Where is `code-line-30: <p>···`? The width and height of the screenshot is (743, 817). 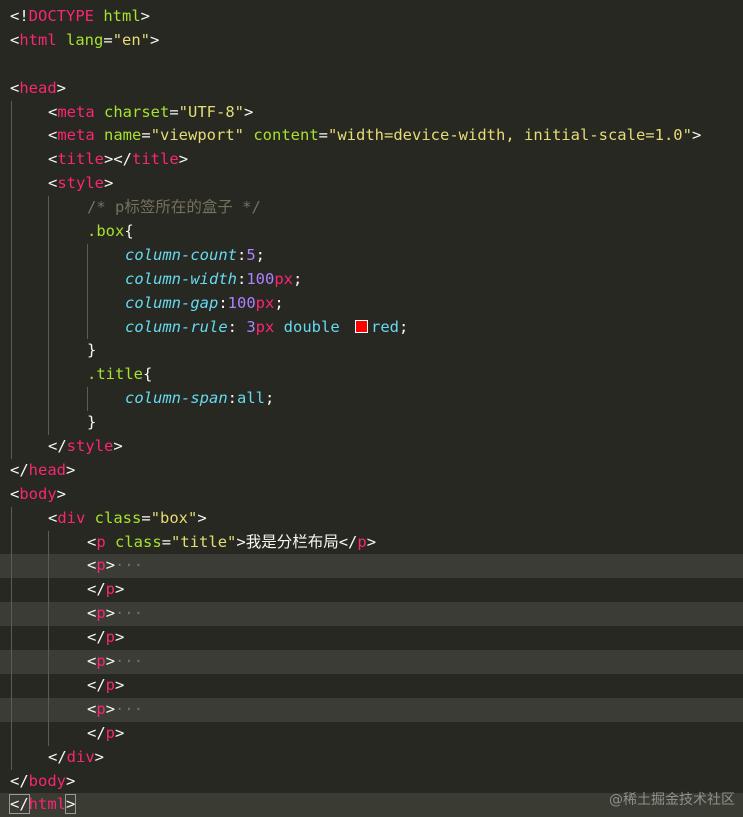 code-line-30: <p>··· is located at coordinates (371, 709).